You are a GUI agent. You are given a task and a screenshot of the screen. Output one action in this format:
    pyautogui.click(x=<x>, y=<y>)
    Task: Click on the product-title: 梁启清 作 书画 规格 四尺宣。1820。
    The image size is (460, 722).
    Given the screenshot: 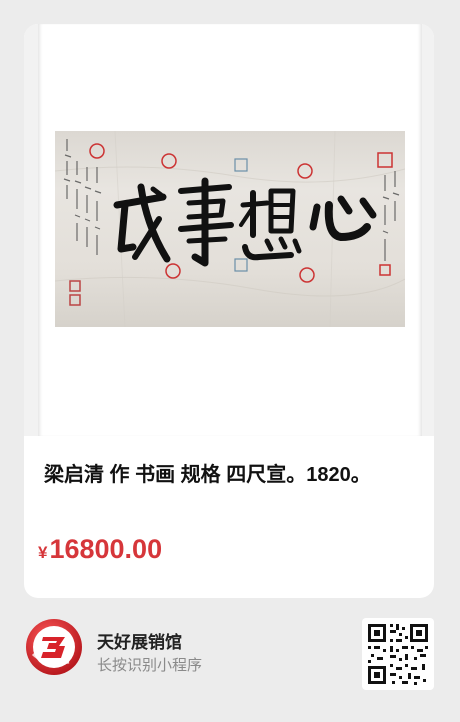 What is the action you would take?
    pyautogui.click(x=234, y=475)
    